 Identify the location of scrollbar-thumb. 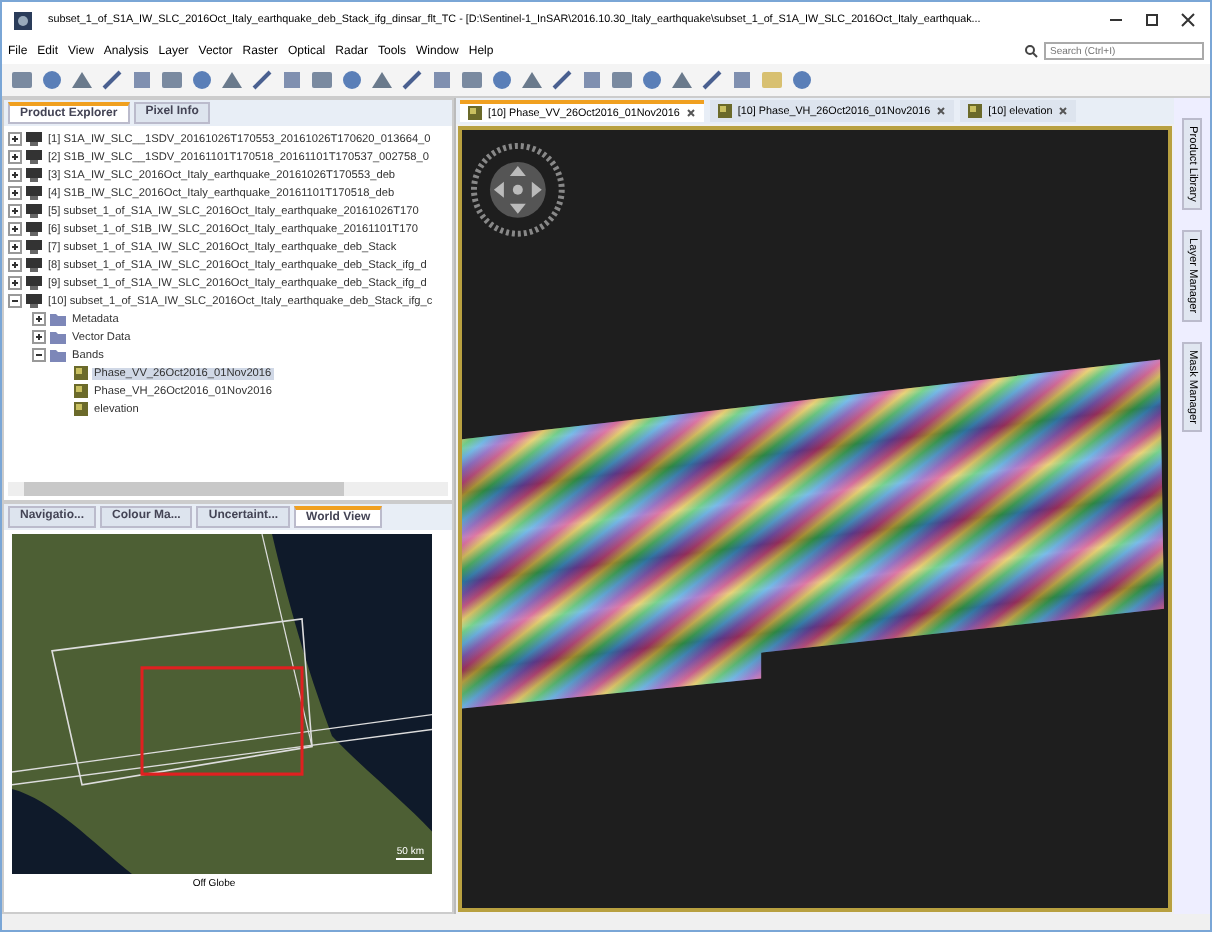
(184, 489).